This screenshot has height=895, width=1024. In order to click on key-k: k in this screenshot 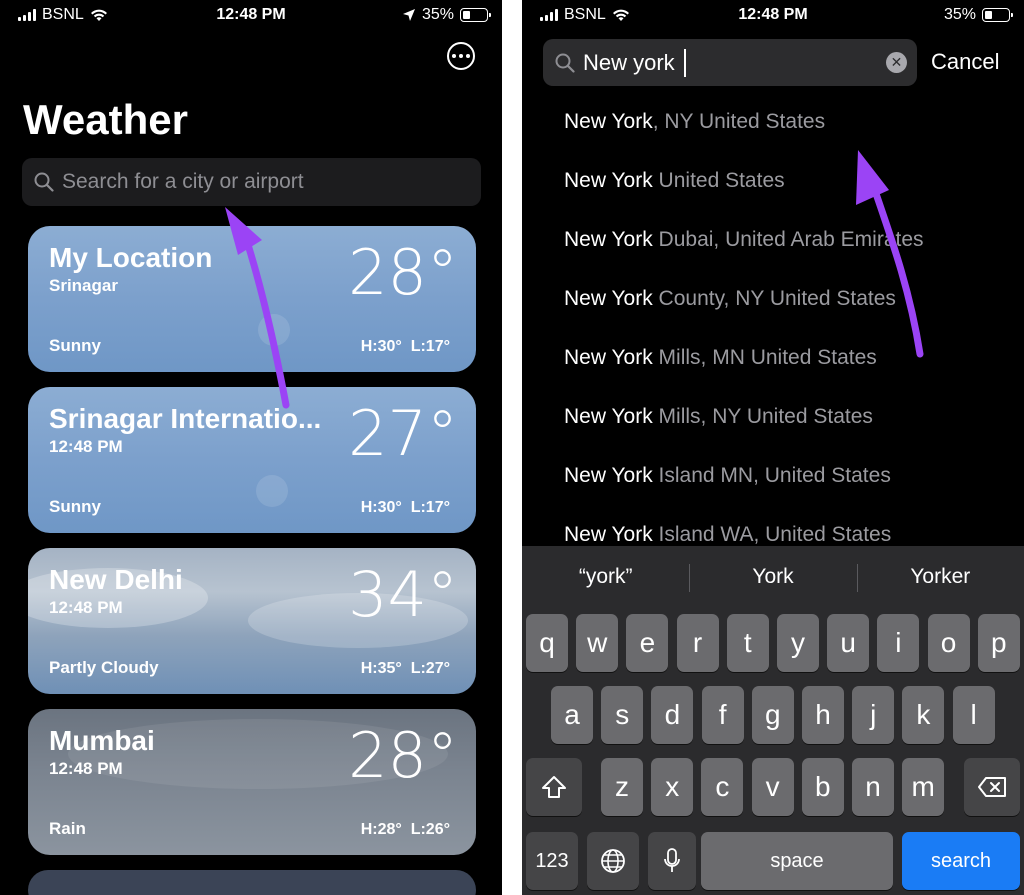, I will do `click(923, 715)`.